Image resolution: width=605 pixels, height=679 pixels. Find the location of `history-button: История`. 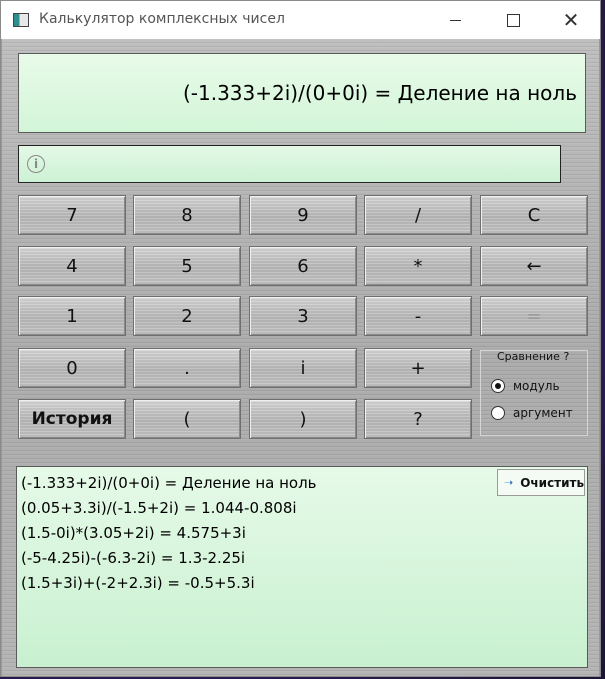

history-button: История is located at coordinates (72, 419).